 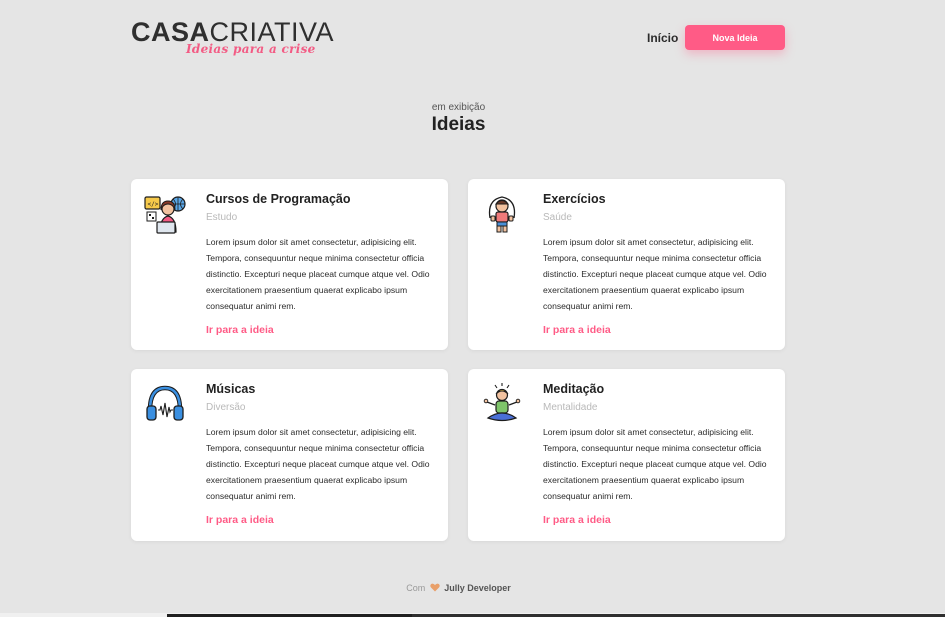 What do you see at coordinates (435, 587) in the screenshot?
I see `heart-icon` at bounding box center [435, 587].